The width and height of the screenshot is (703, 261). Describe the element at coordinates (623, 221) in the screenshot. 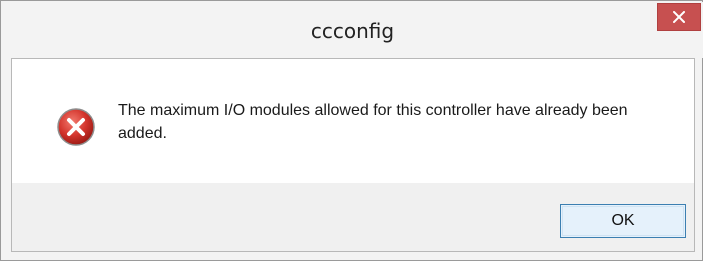

I see `ok-button: OK` at that location.